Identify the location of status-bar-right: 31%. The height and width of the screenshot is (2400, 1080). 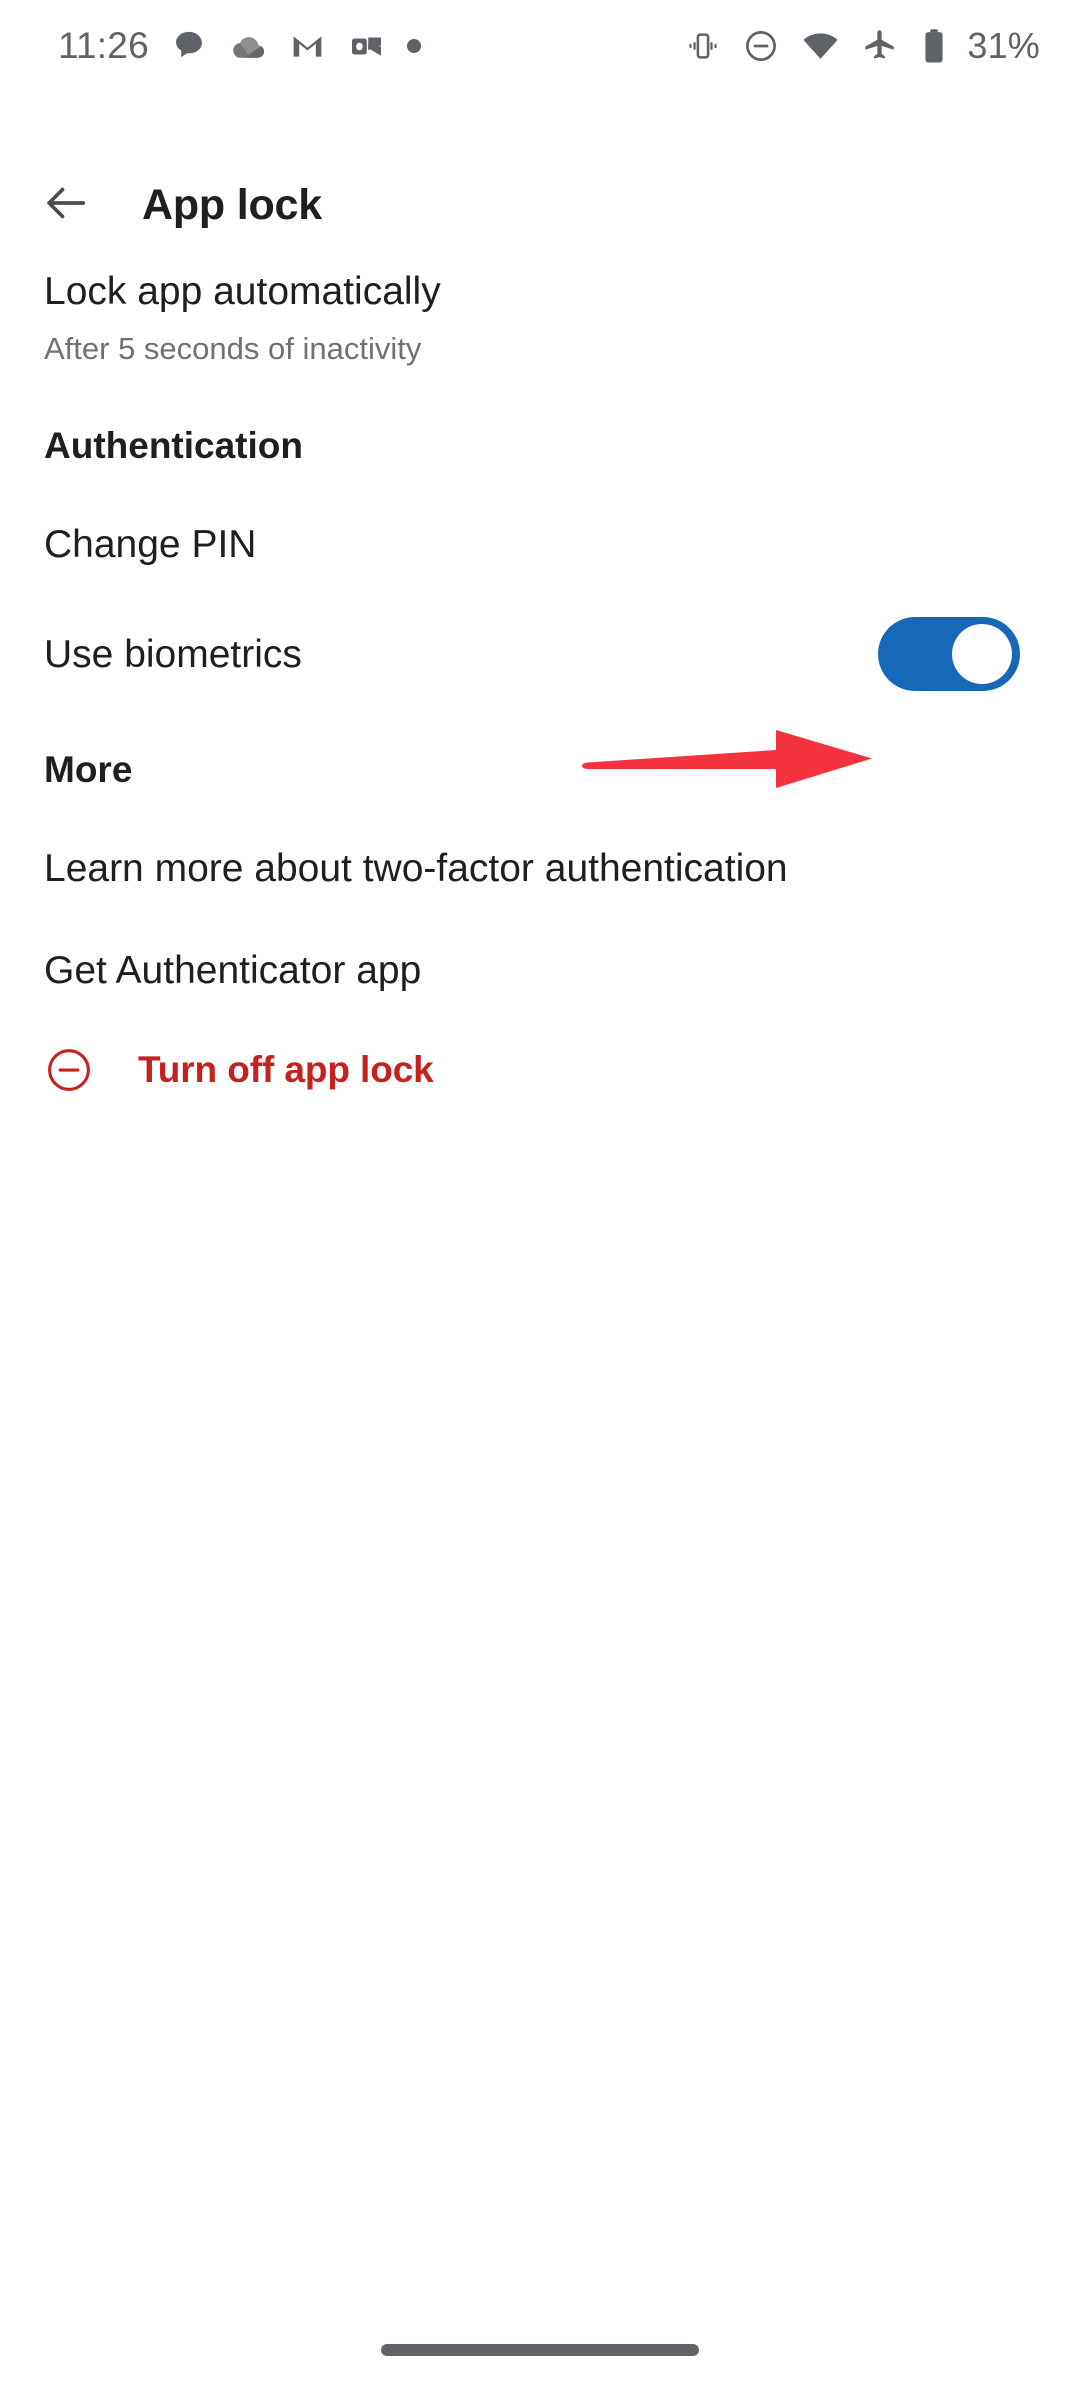
(862, 46).